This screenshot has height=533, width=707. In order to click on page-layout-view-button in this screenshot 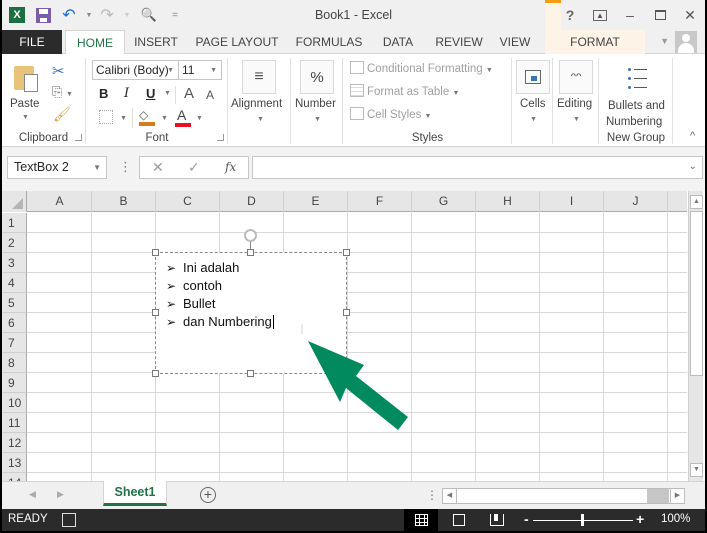, I will do `click(459, 520)`.